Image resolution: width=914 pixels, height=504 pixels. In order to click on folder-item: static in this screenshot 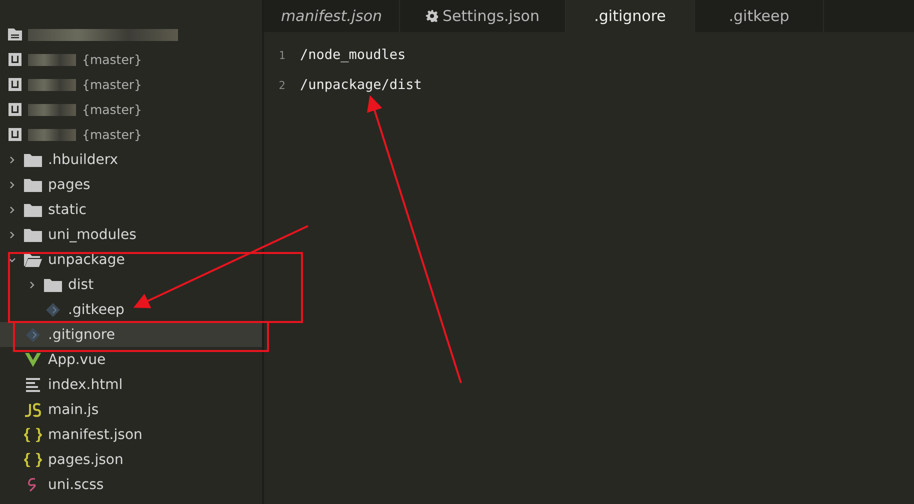, I will do `click(131, 209)`.